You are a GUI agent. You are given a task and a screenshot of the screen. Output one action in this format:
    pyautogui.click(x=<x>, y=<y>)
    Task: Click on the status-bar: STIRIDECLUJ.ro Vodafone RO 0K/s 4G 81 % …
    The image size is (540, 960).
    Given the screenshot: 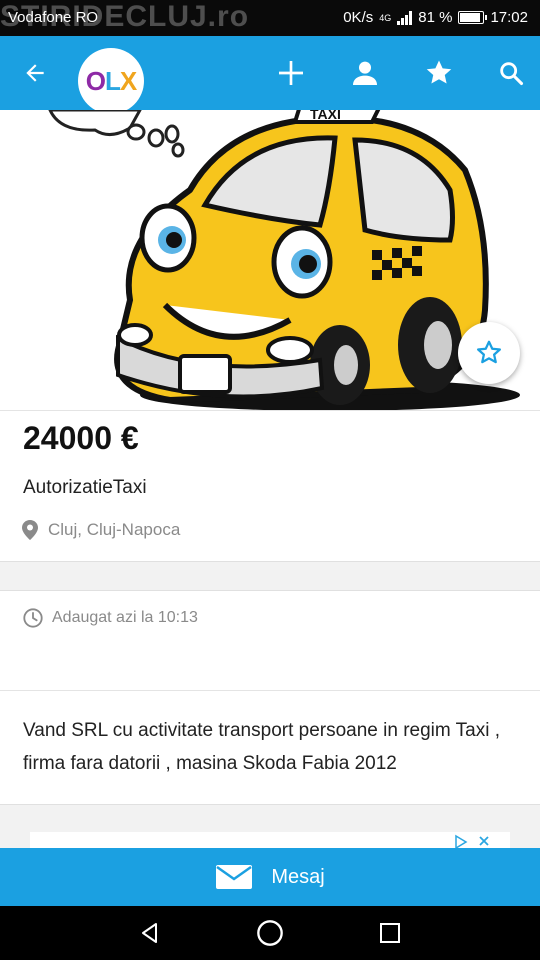 What is the action you would take?
    pyautogui.click(x=270, y=18)
    